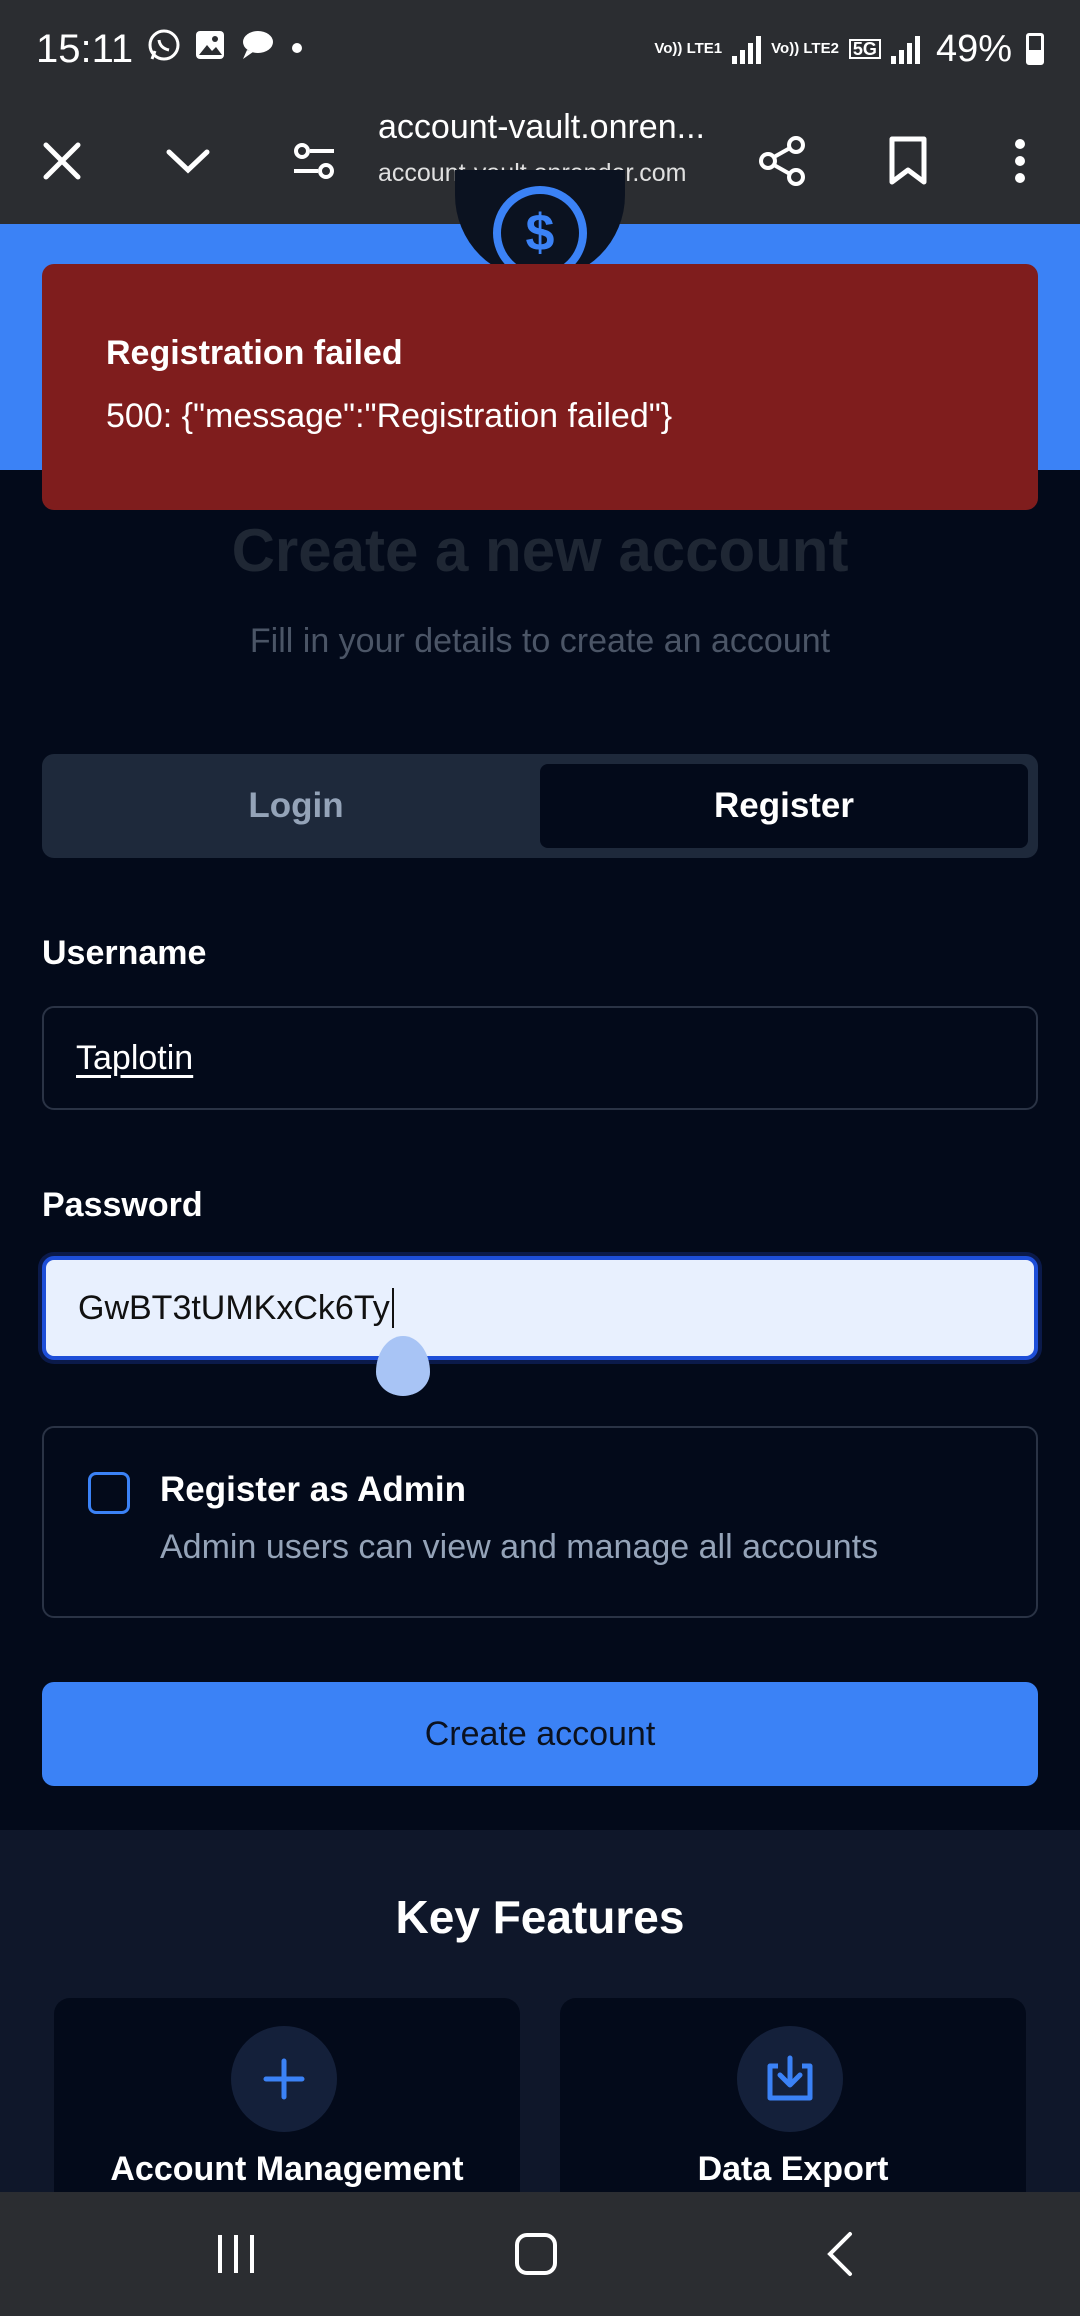  Describe the element at coordinates (782, 161) in the screenshot. I see `share-icon` at that location.